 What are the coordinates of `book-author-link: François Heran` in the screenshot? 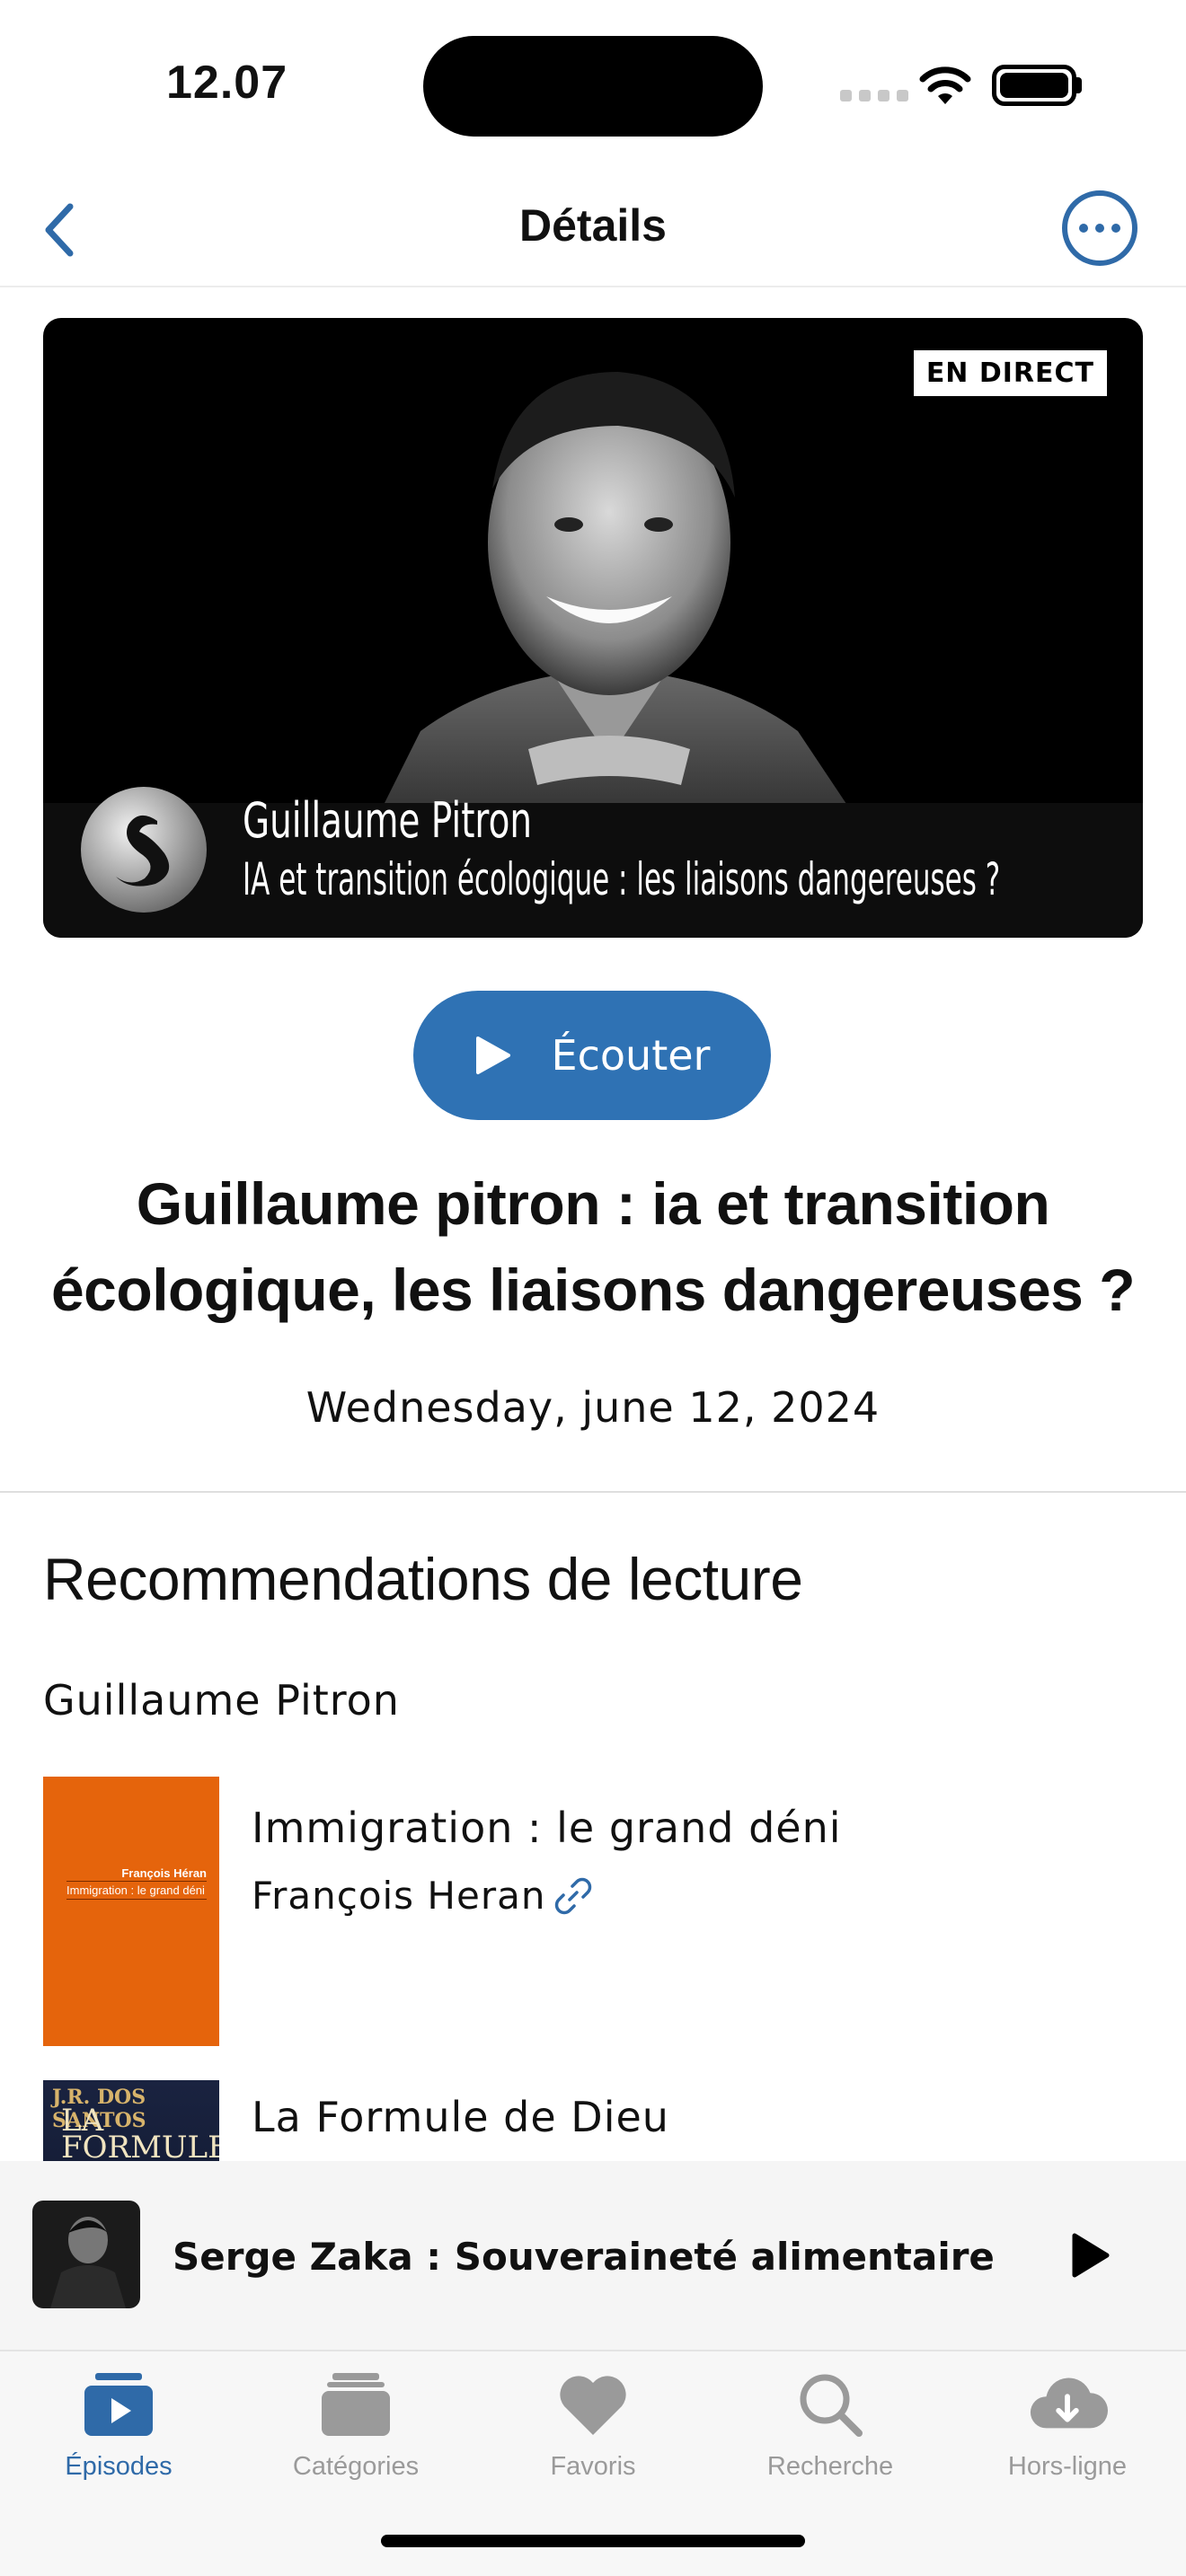 It's located at (423, 1896).